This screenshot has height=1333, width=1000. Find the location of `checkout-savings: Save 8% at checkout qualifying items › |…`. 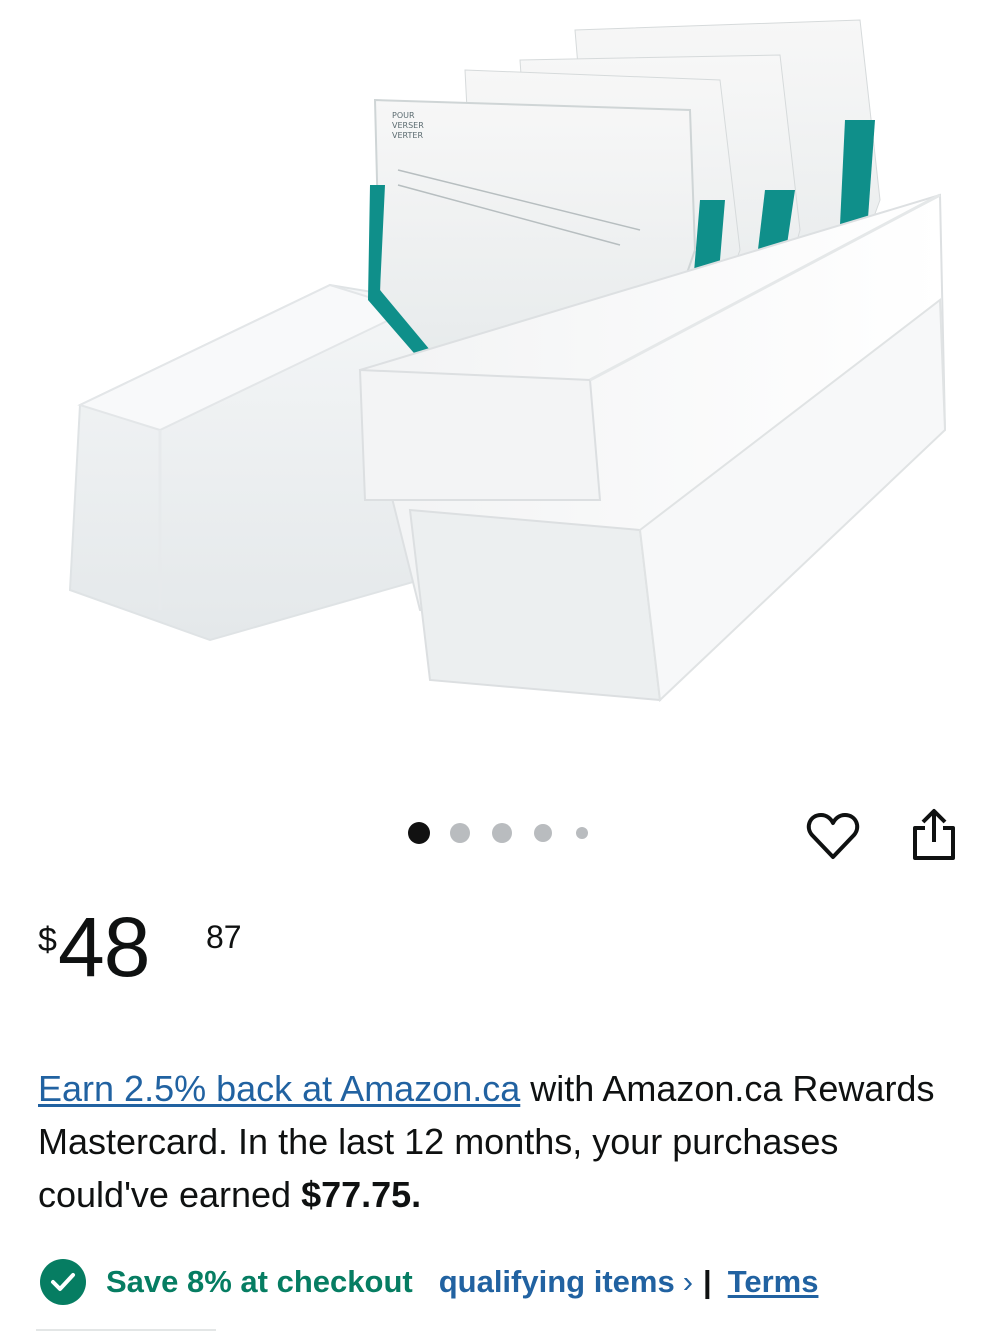

checkout-savings: Save 8% at checkout qualifying items › |… is located at coordinates (429, 1282).